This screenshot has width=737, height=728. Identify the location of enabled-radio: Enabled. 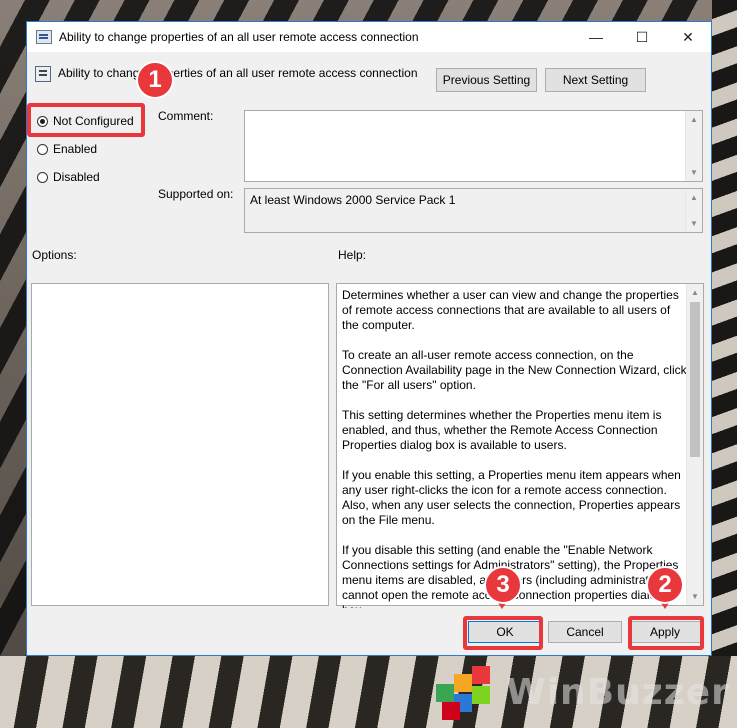
(67, 149).